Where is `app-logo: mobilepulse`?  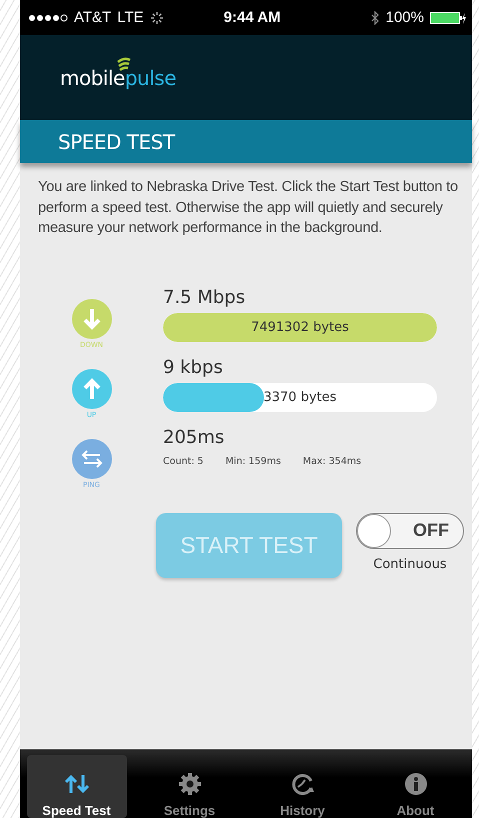
app-logo: mobilepulse is located at coordinates (118, 78).